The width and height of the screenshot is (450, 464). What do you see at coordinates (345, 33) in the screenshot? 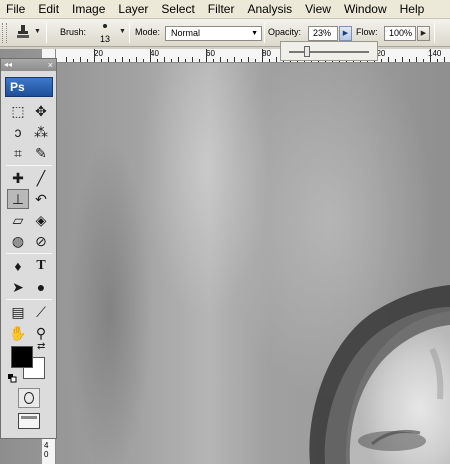
I see `opacity-slider-toggle: ▶` at bounding box center [345, 33].